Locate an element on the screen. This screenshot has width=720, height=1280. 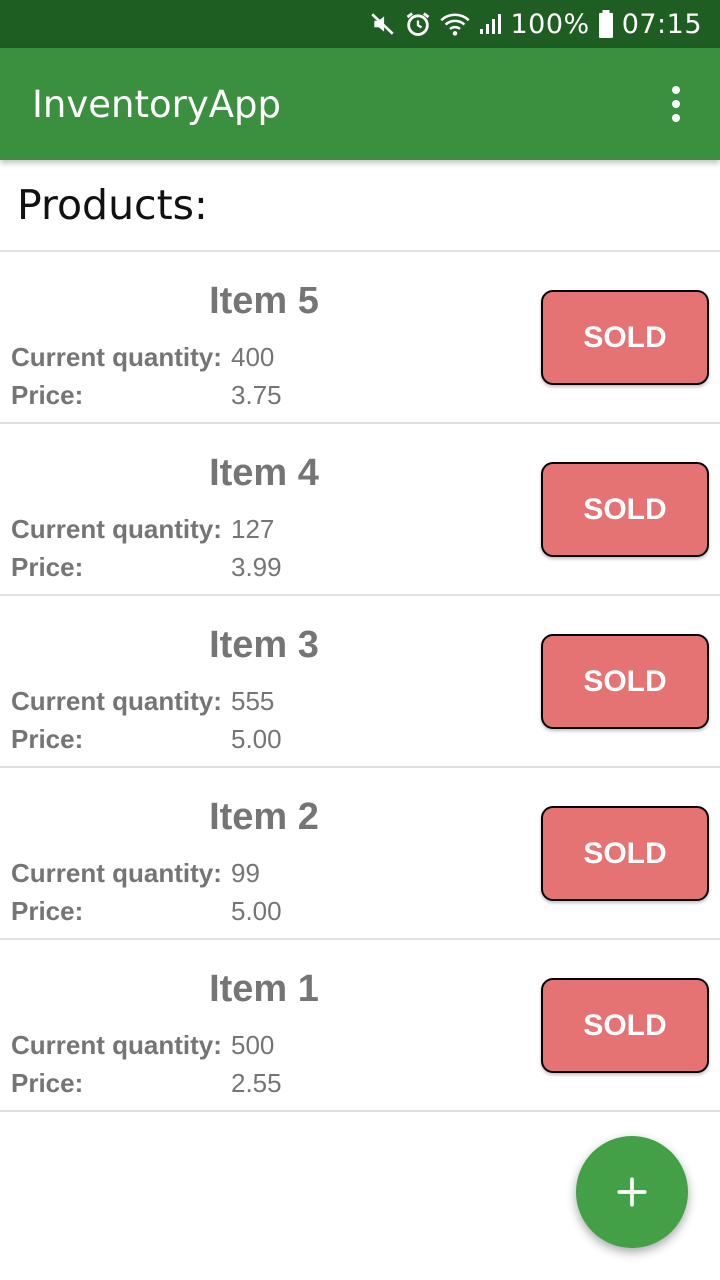
add-product-button is located at coordinates (632, 1192).